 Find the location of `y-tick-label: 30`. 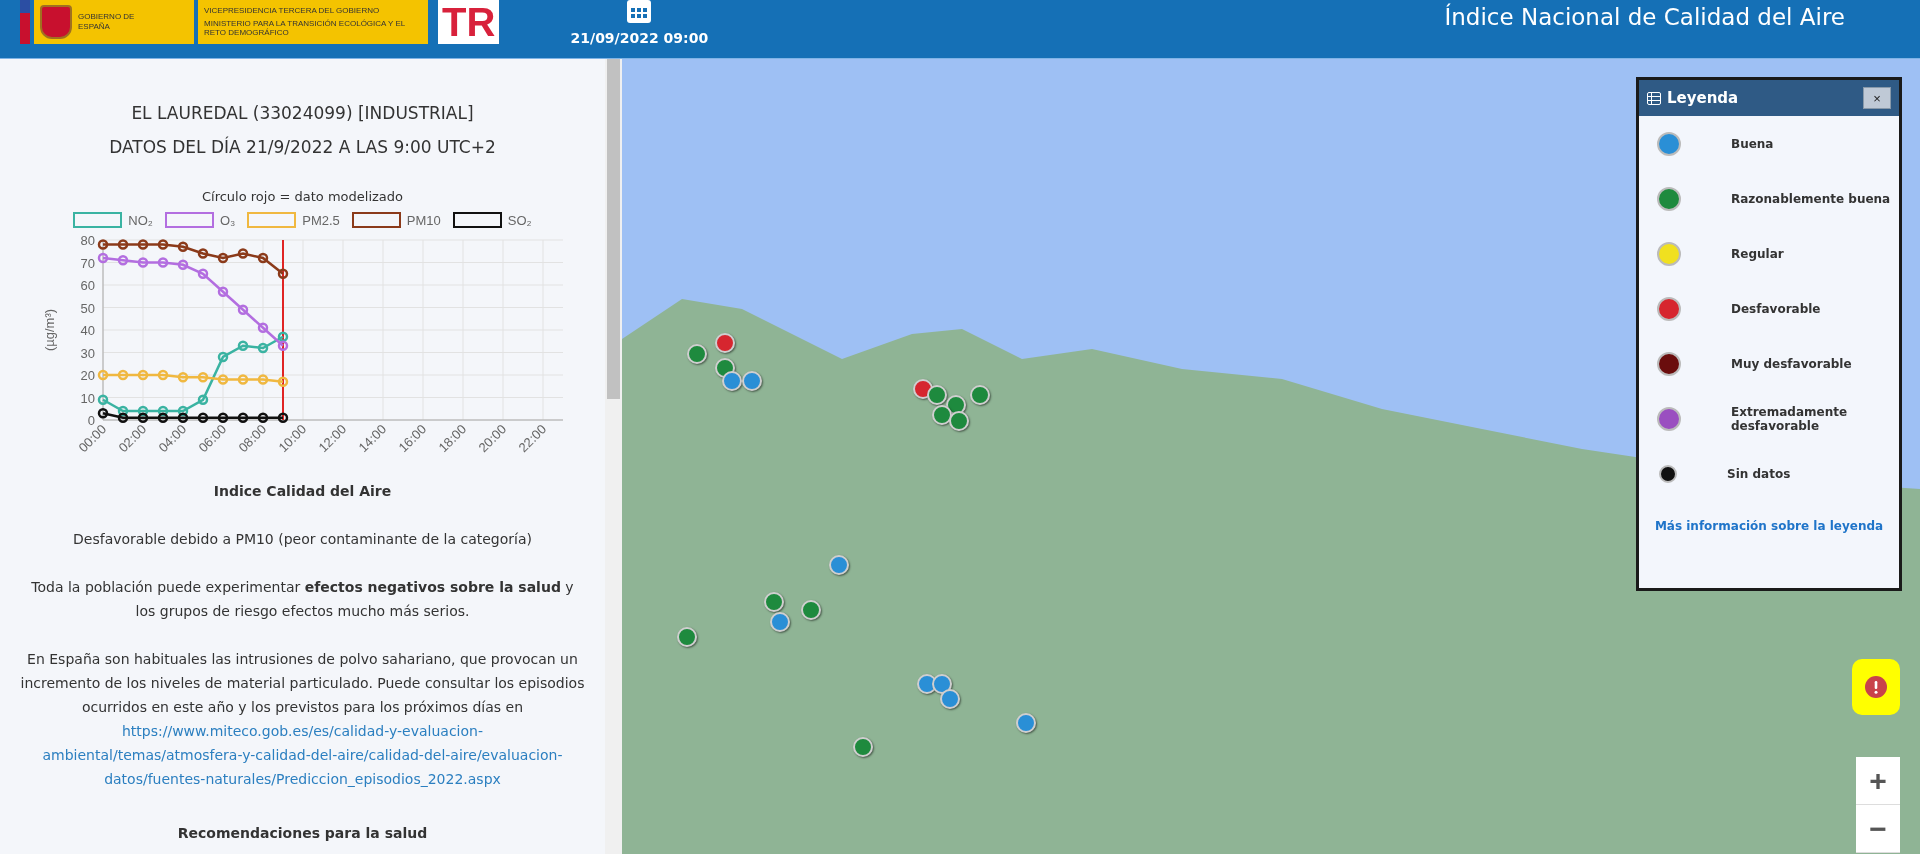

y-tick-label: 30 is located at coordinates (87, 353).